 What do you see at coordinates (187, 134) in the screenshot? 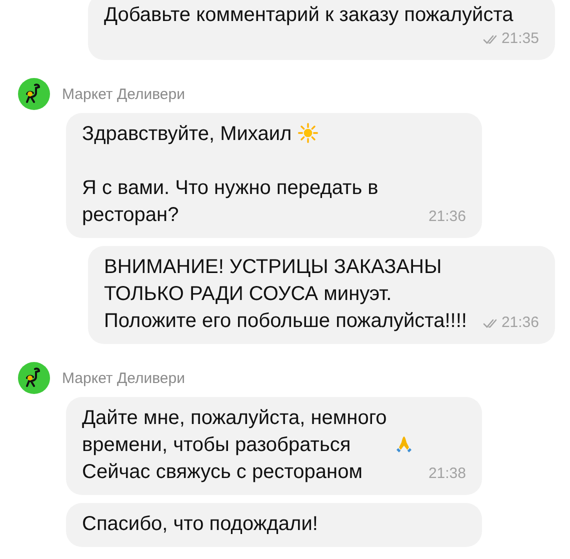
I see `message-text: Здравствуйте, Михаил` at bounding box center [187, 134].